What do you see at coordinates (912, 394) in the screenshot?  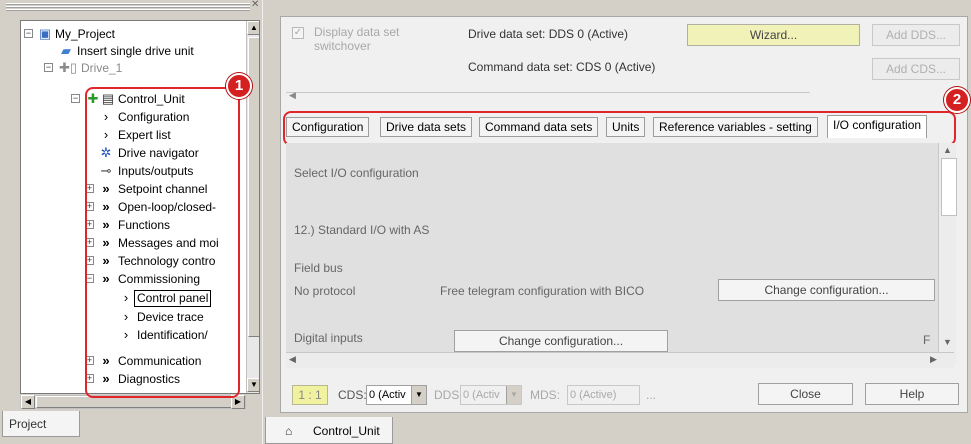 I see `help-button: Help` at bounding box center [912, 394].